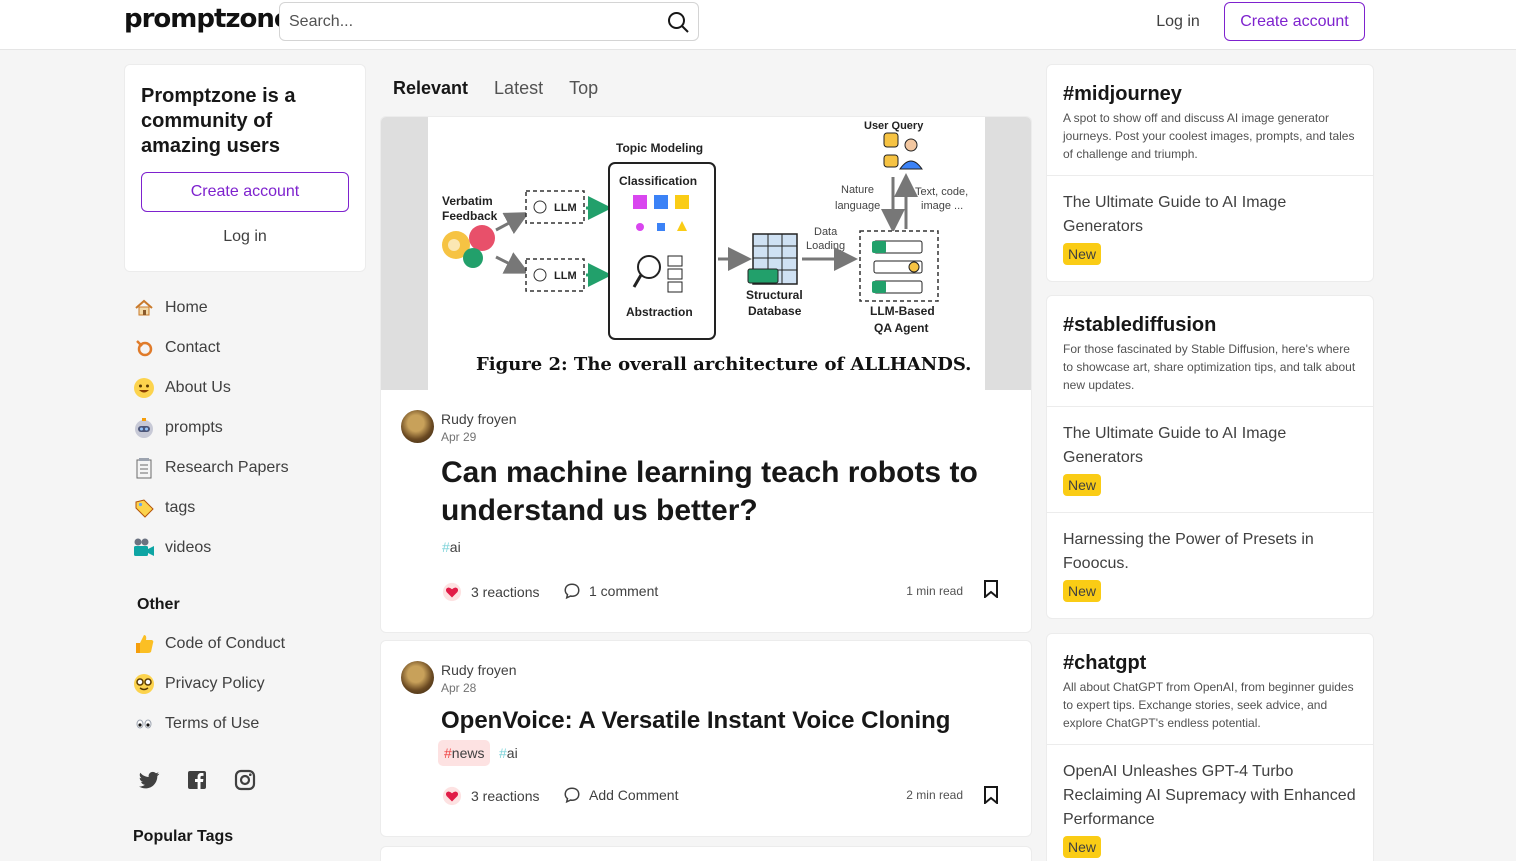  I want to click on sidebar-item-privacy-policy: Privacy Policy, so click(198, 684).